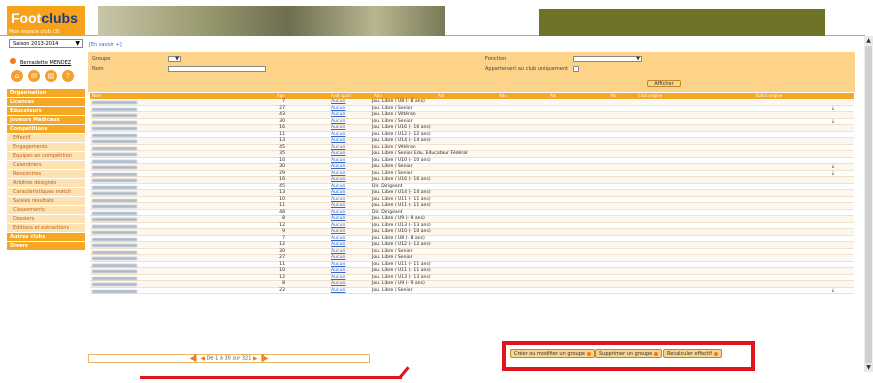  What do you see at coordinates (626, 354) in the screenshot?
I see `delete-group-label: Supprimer un groupe` at bounding box center [626, 354].